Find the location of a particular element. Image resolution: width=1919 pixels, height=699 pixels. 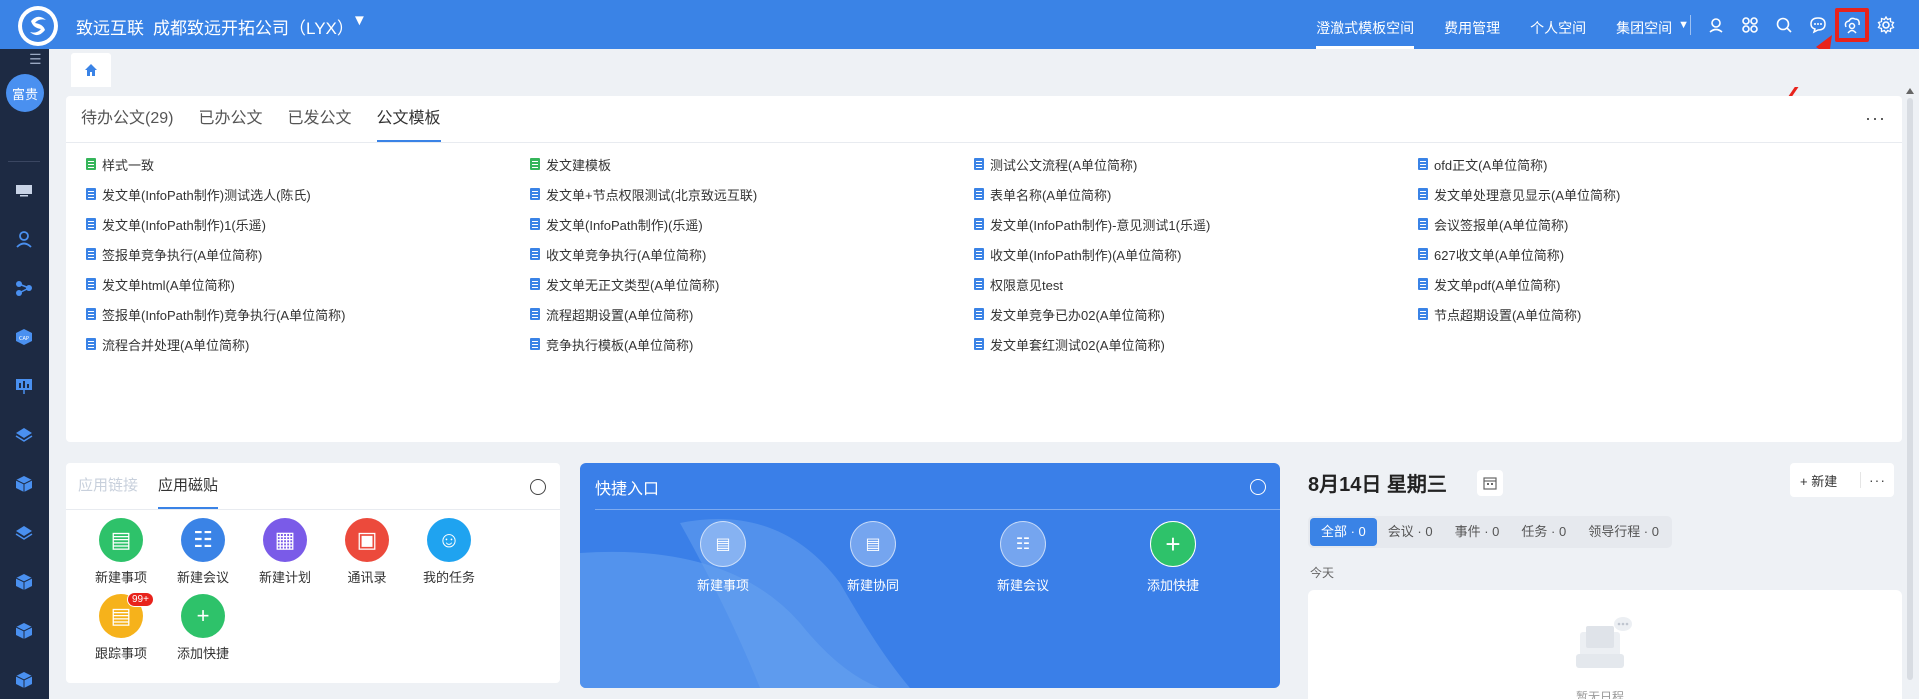

quick-entry-item: ☷ 新建会议 is located at coordinates (1023, 557).